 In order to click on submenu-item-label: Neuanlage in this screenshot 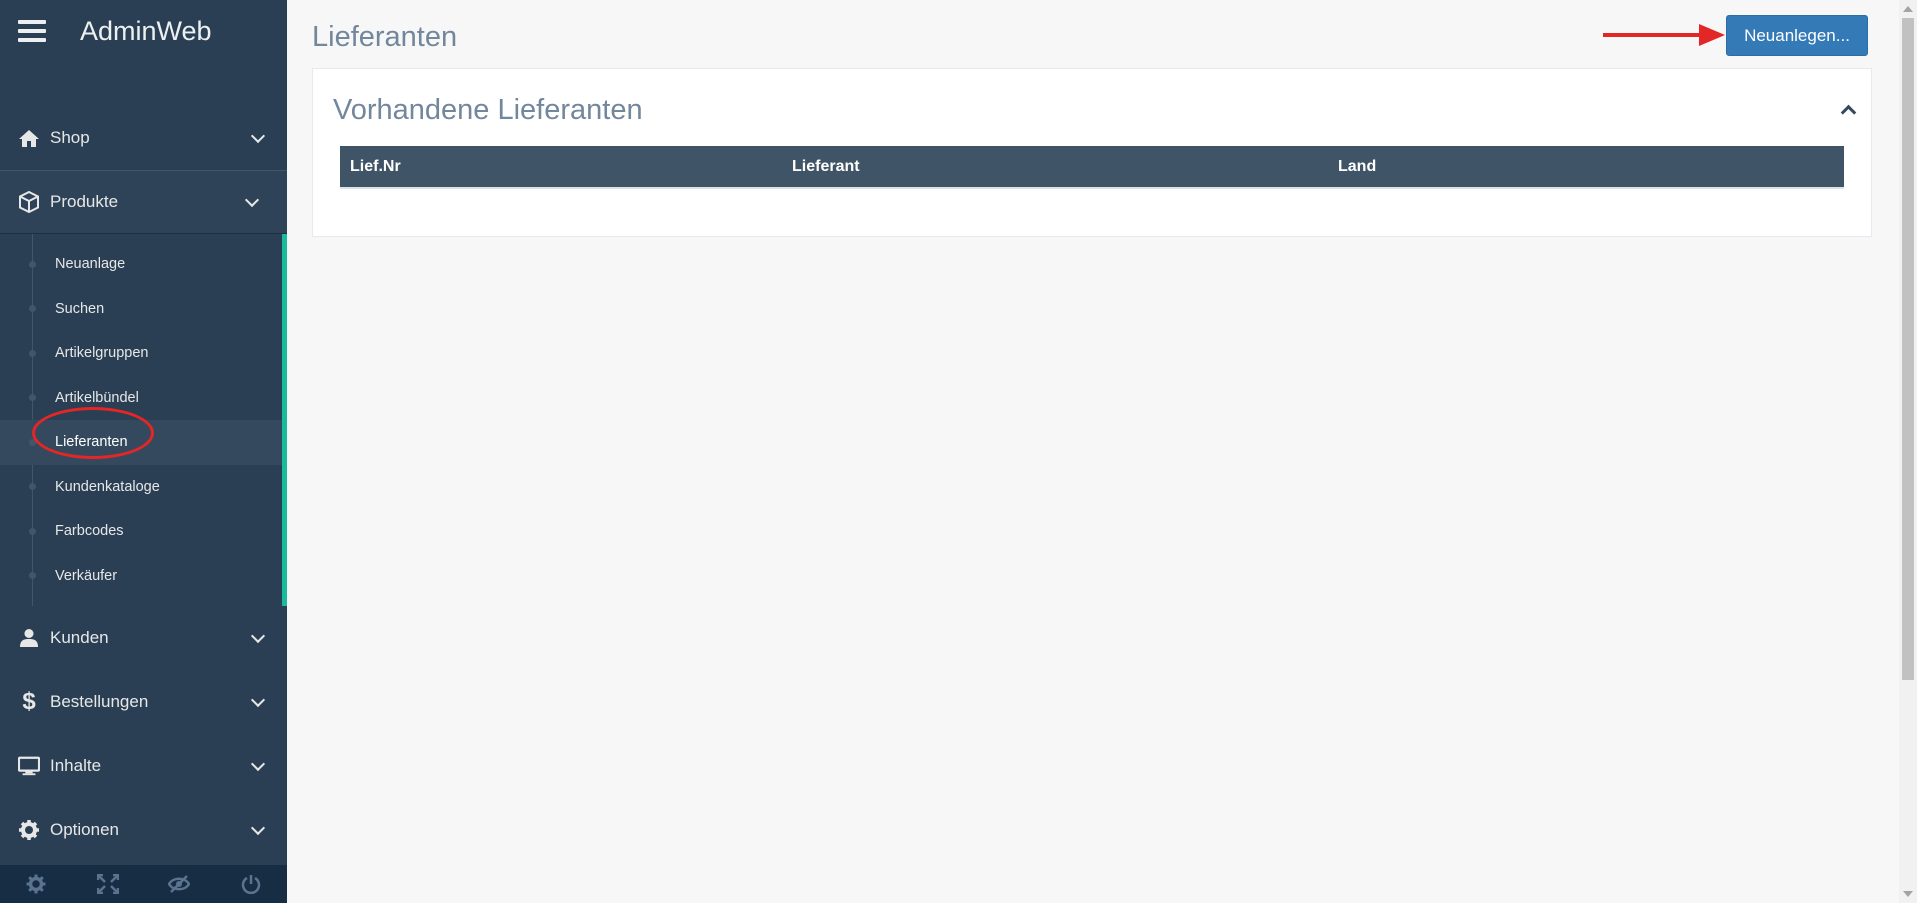, I will do `click(90, 264)`.